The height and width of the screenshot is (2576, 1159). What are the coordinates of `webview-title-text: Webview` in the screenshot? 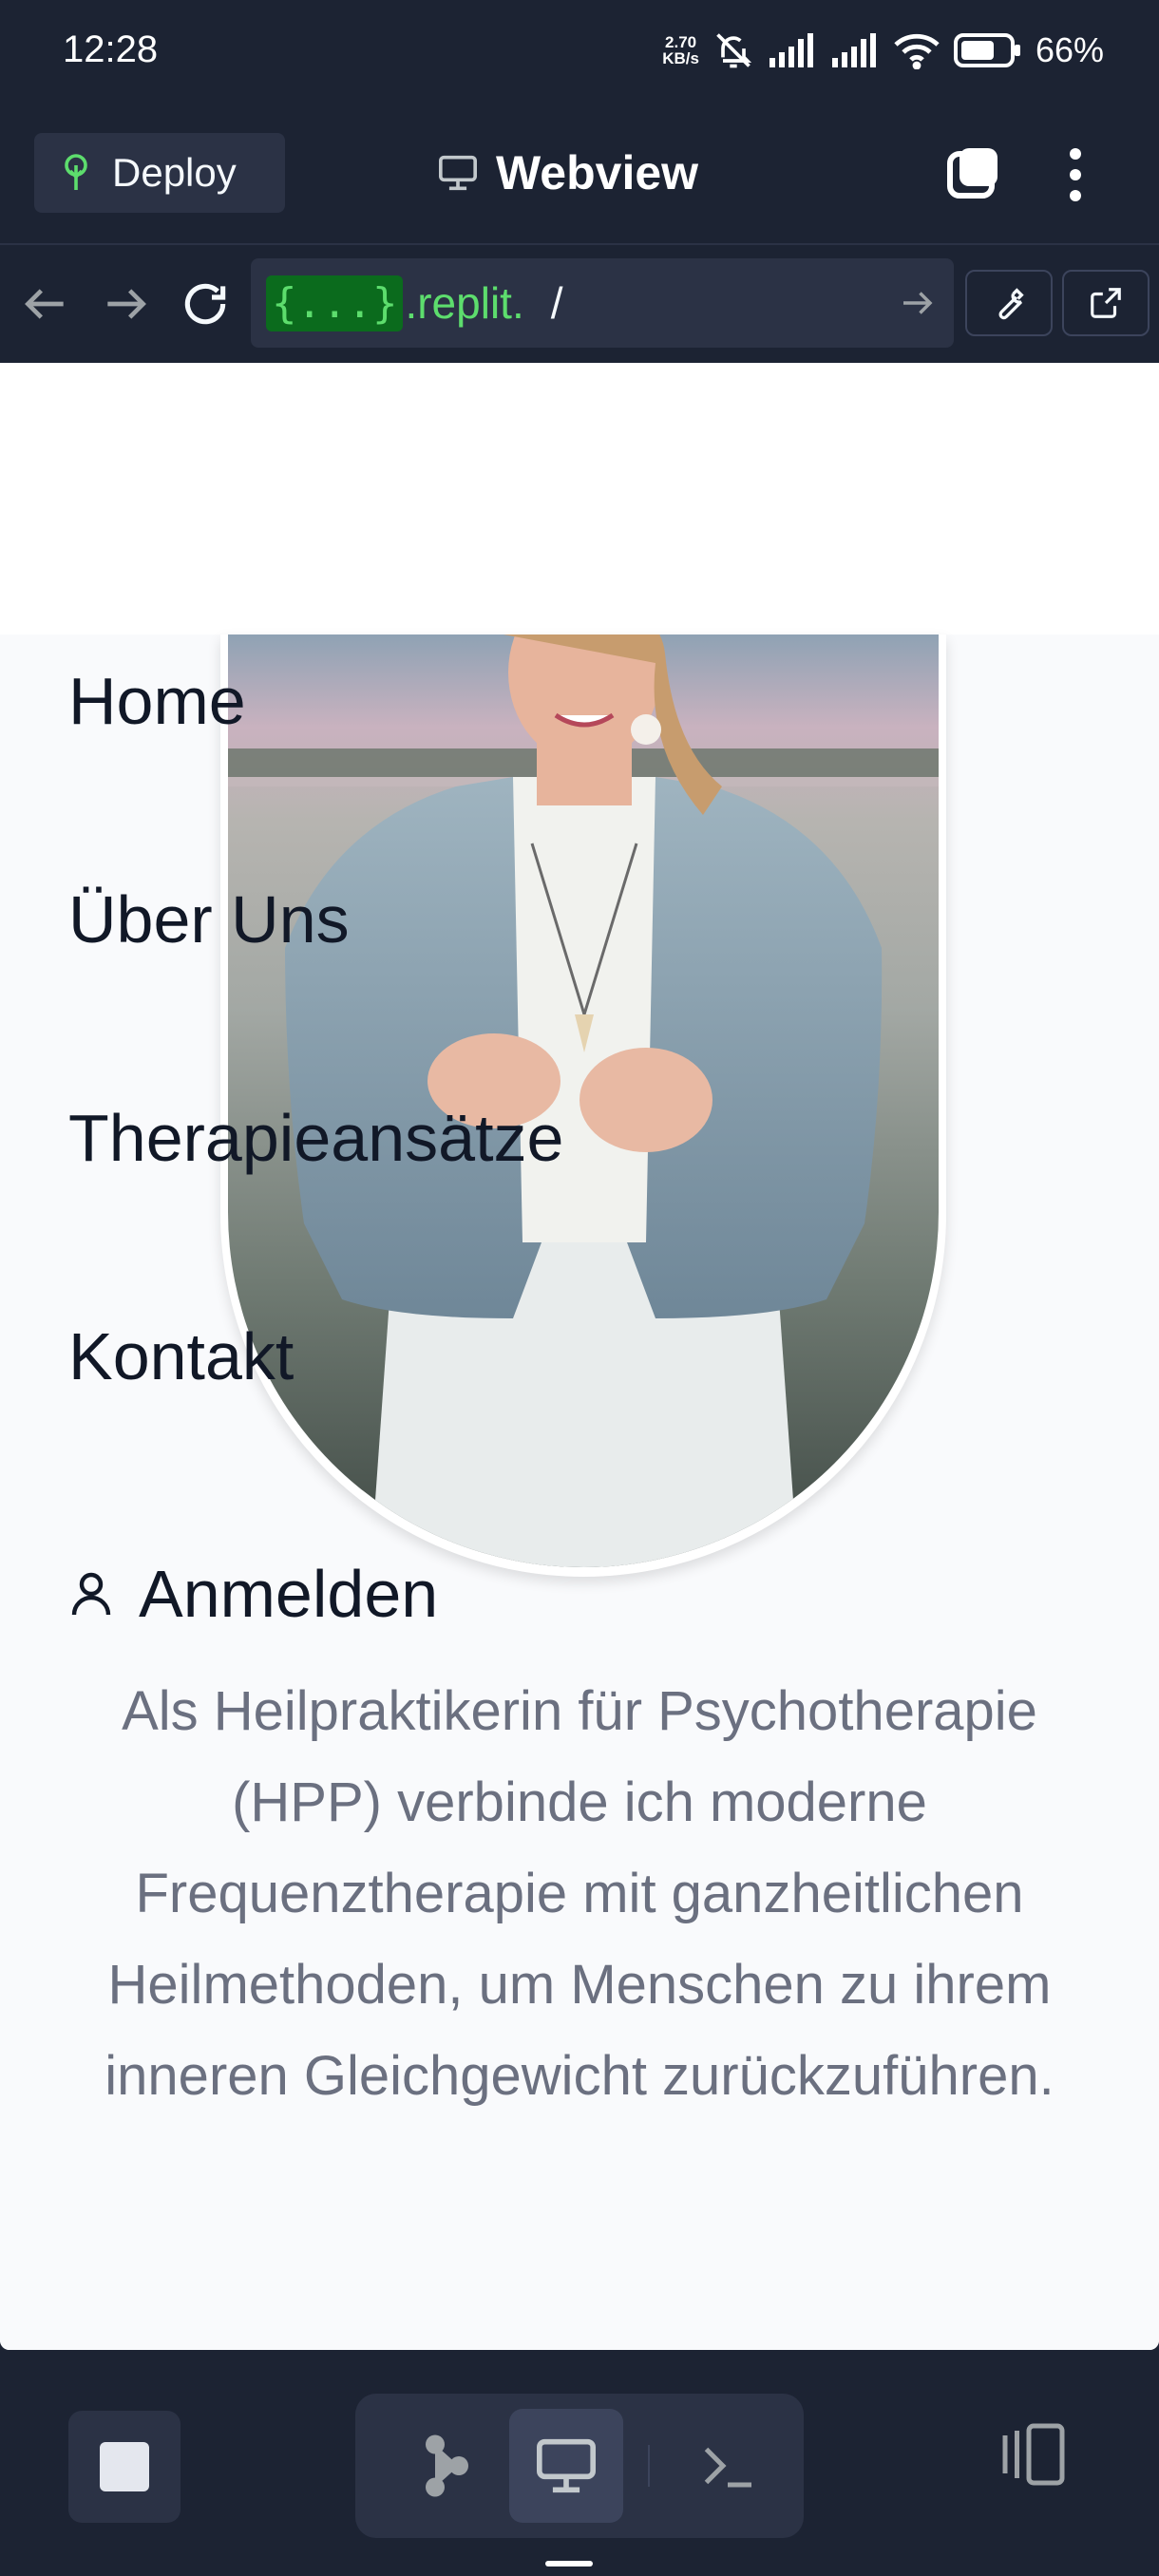 It's located at (597, 172).